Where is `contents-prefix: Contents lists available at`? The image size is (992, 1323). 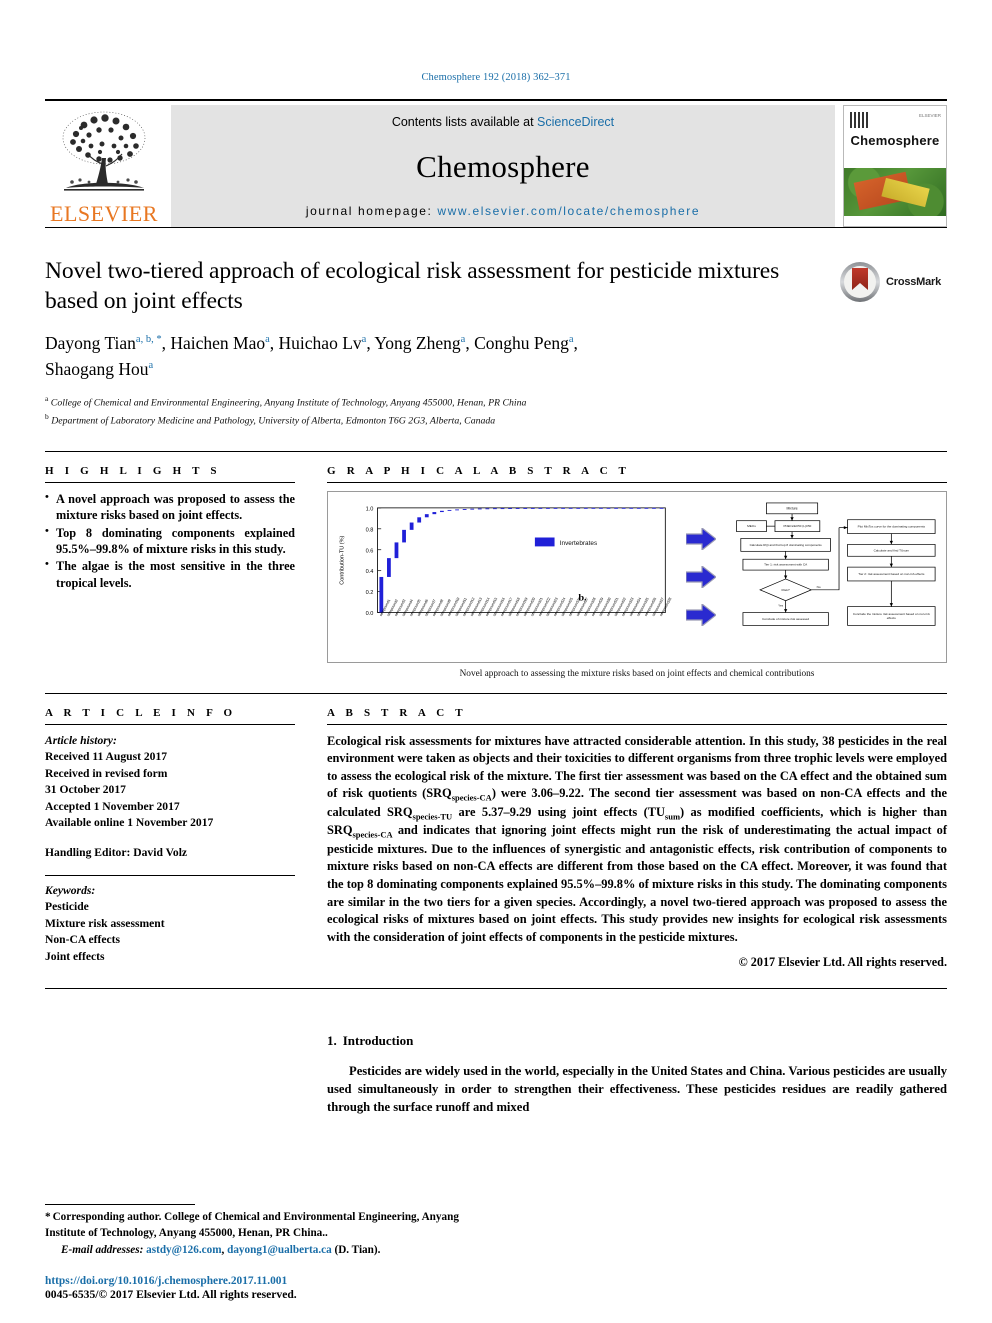
contents-prefix: Contents lists available at is located at coordinates (464, 122).